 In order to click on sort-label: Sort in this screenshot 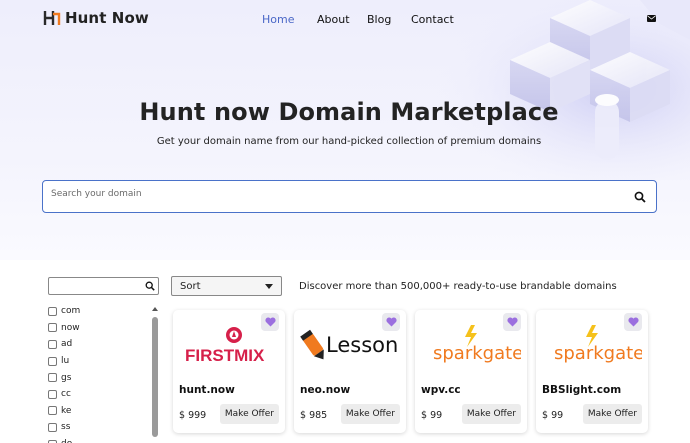, I will do `click(190, 286)`.